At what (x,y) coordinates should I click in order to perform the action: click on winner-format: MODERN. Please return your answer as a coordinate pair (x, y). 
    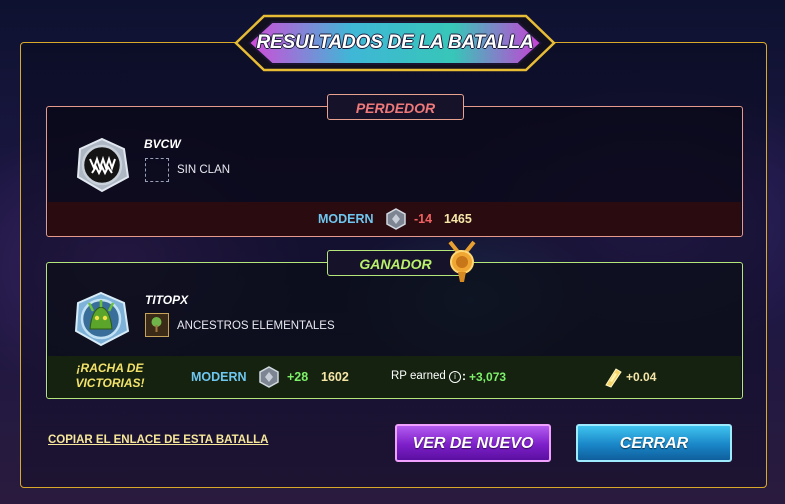
    Looking at the image, I should click on (219, 377).